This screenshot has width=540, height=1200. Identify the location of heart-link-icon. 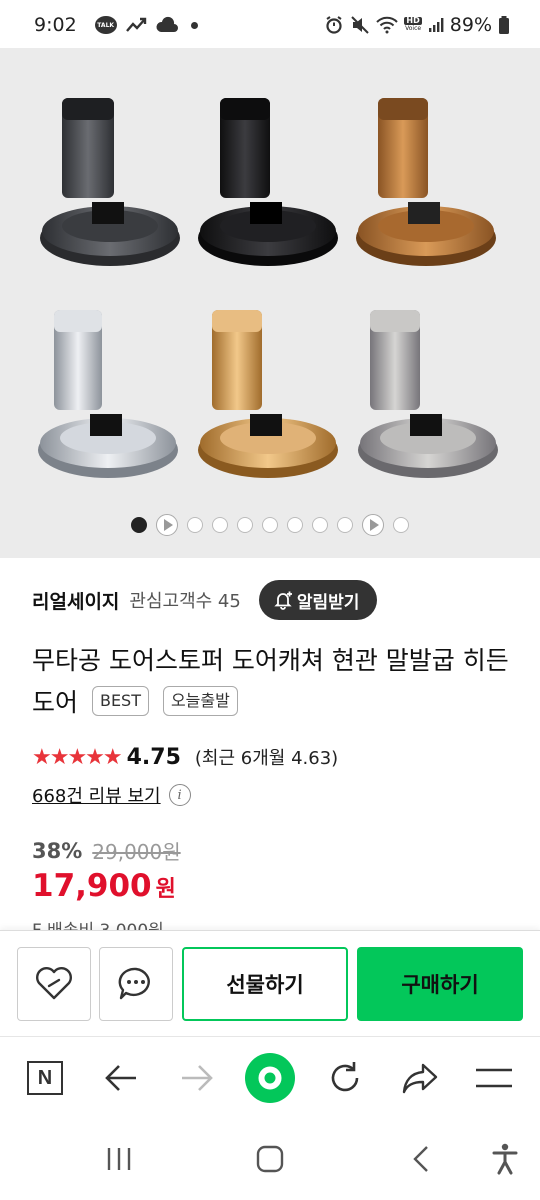
(54, 984).